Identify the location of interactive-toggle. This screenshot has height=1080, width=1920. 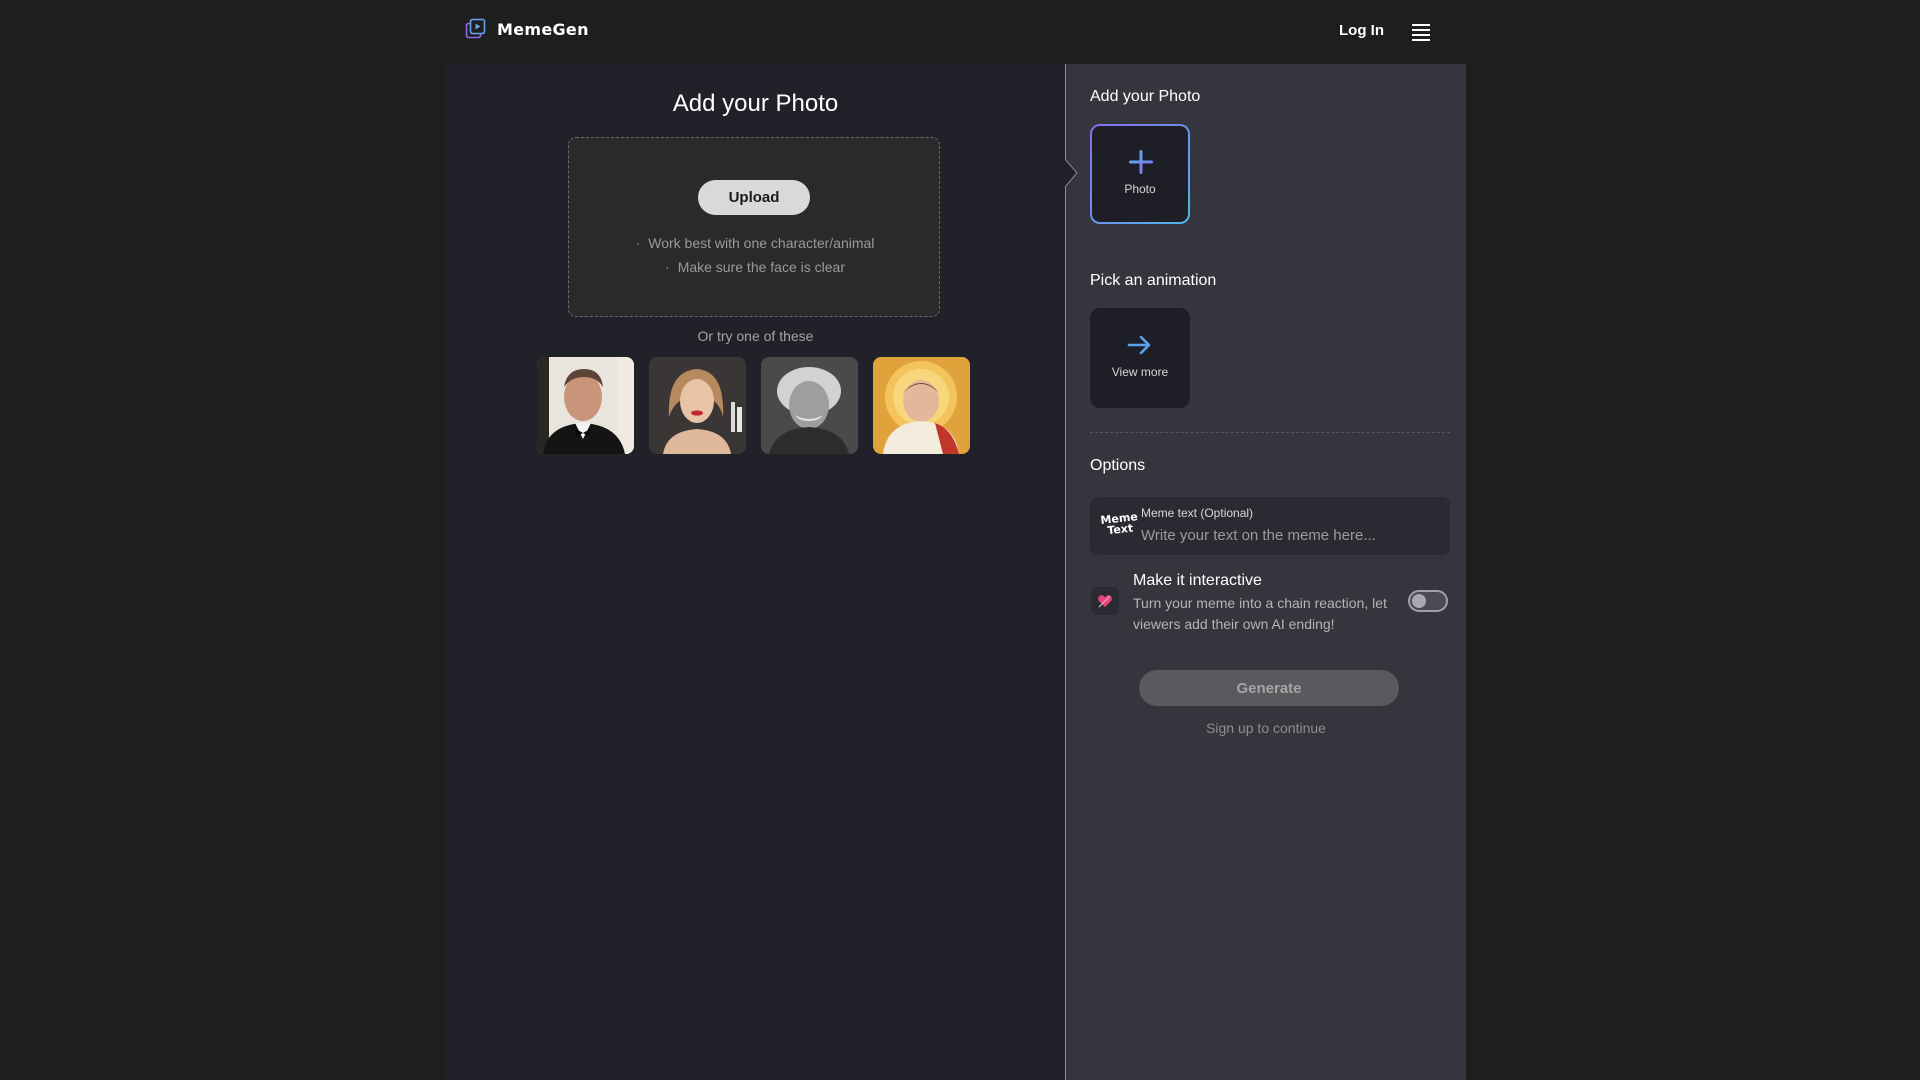
(1428, 601).